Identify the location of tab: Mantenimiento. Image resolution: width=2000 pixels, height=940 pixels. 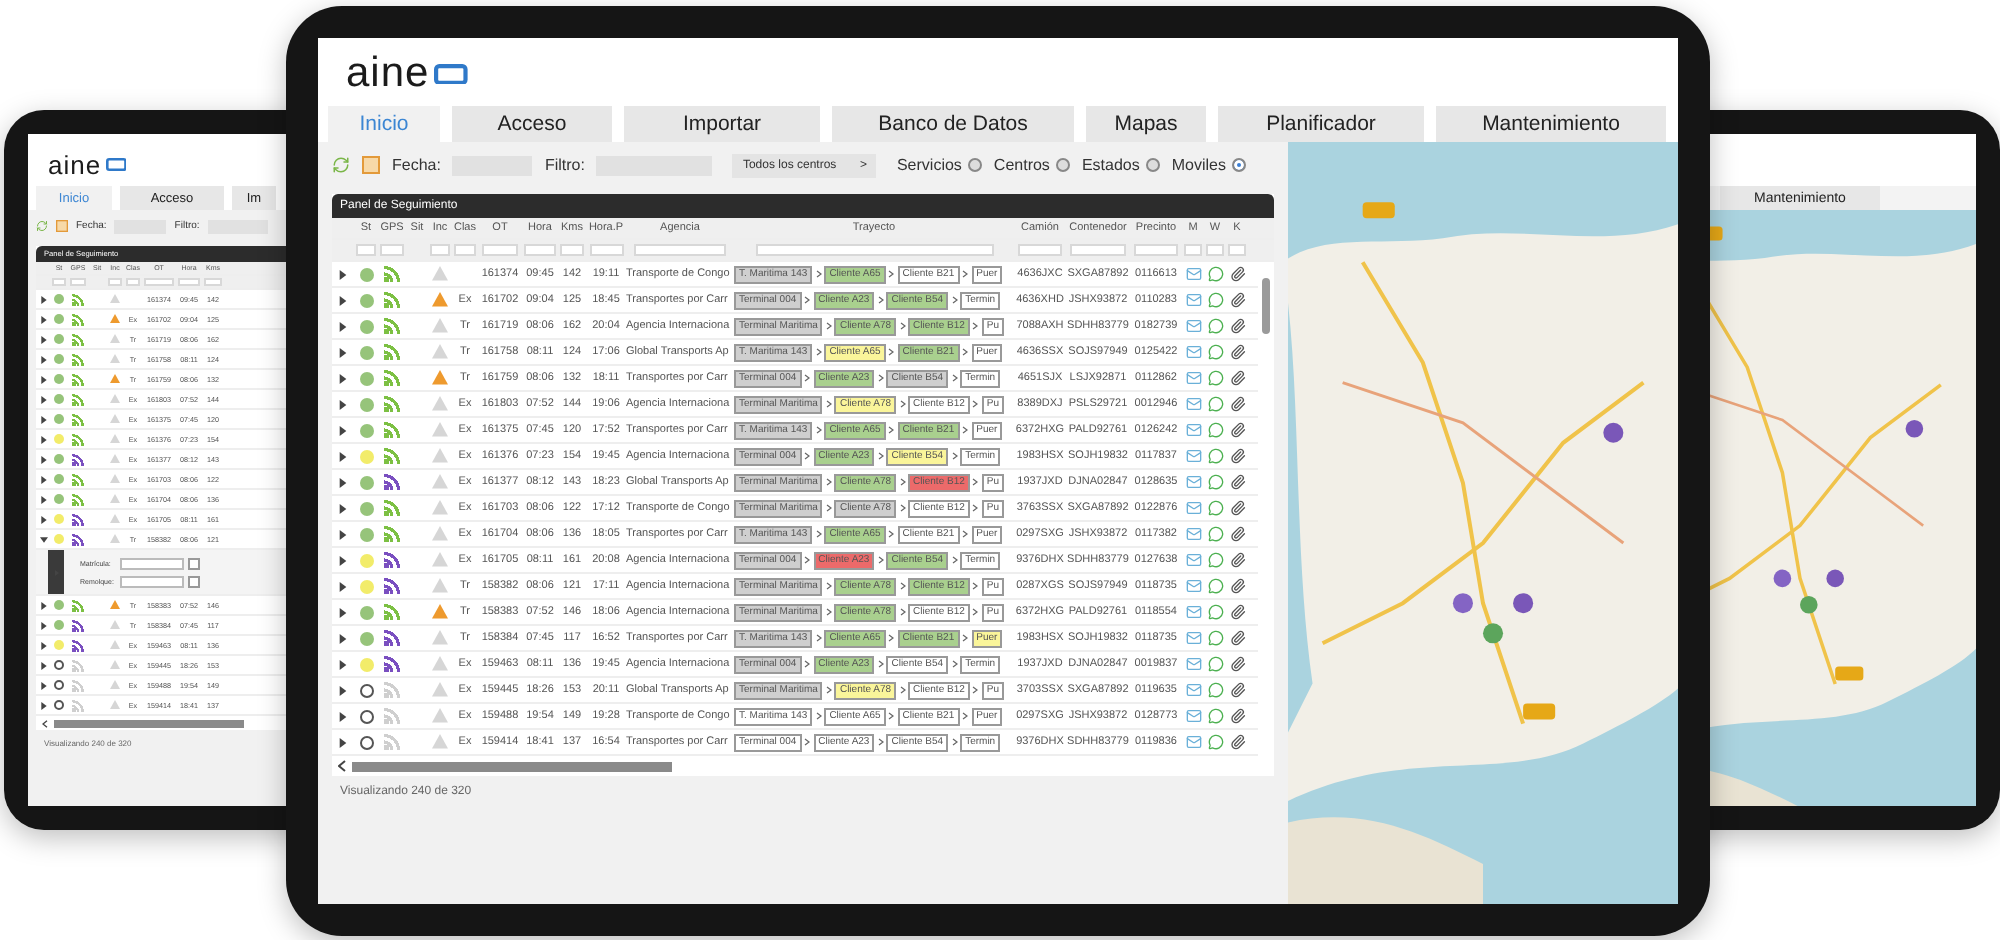
(1551, 124).